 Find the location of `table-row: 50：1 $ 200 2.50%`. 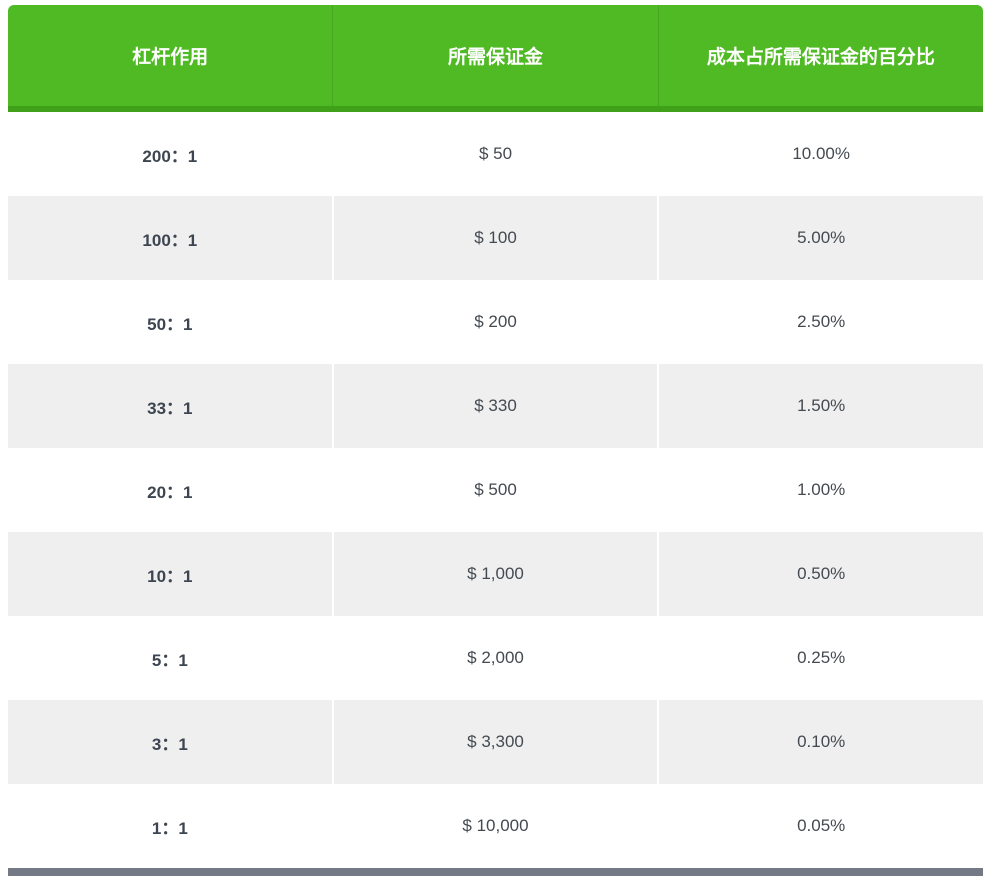

table-row: 50：1 $ 200 2.50% is located at coordinates (495, 322).